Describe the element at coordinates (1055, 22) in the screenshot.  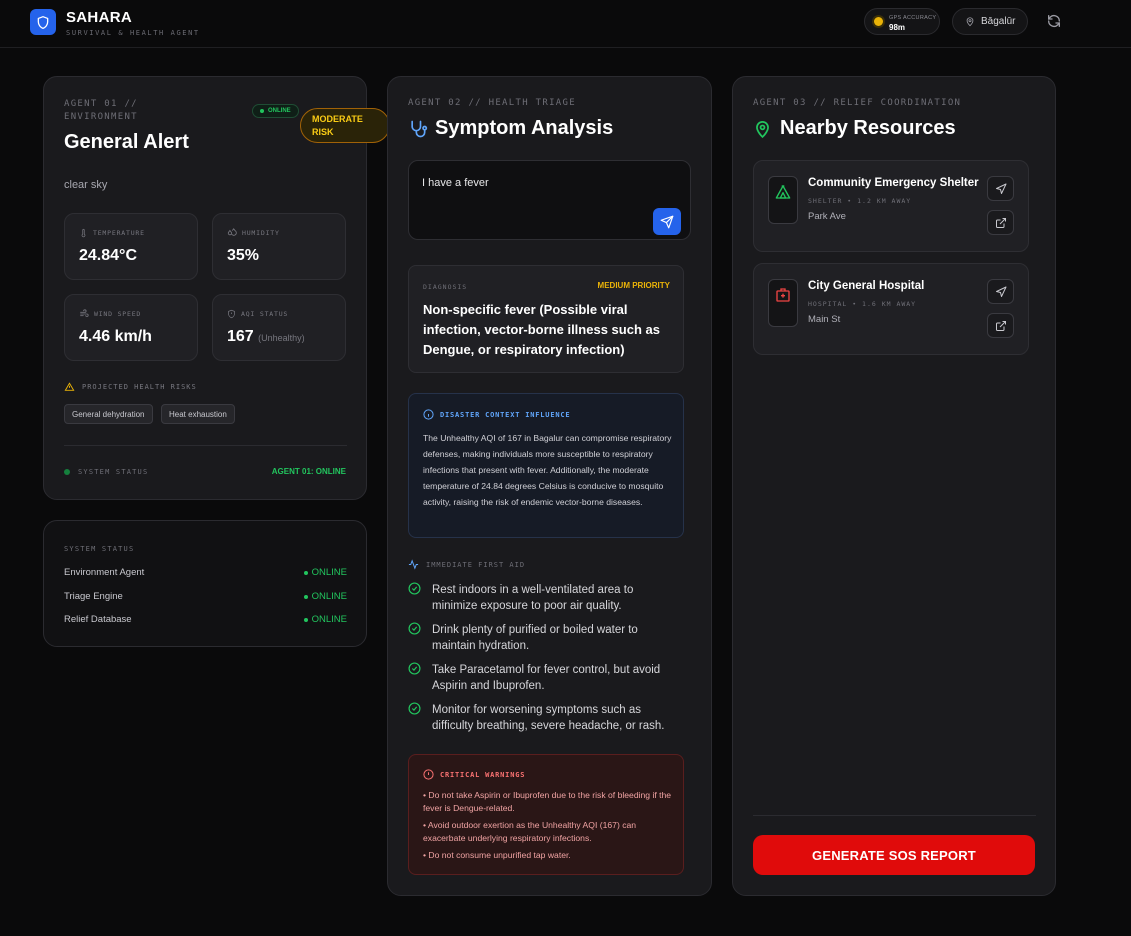
I see `refresh-icon` at that location.